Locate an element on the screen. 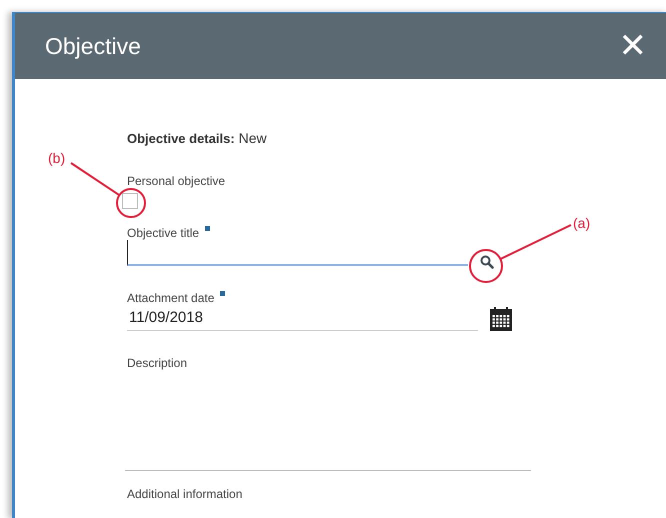 The image size is (666, 518). title-input-field is located at coordinates (297, 253).